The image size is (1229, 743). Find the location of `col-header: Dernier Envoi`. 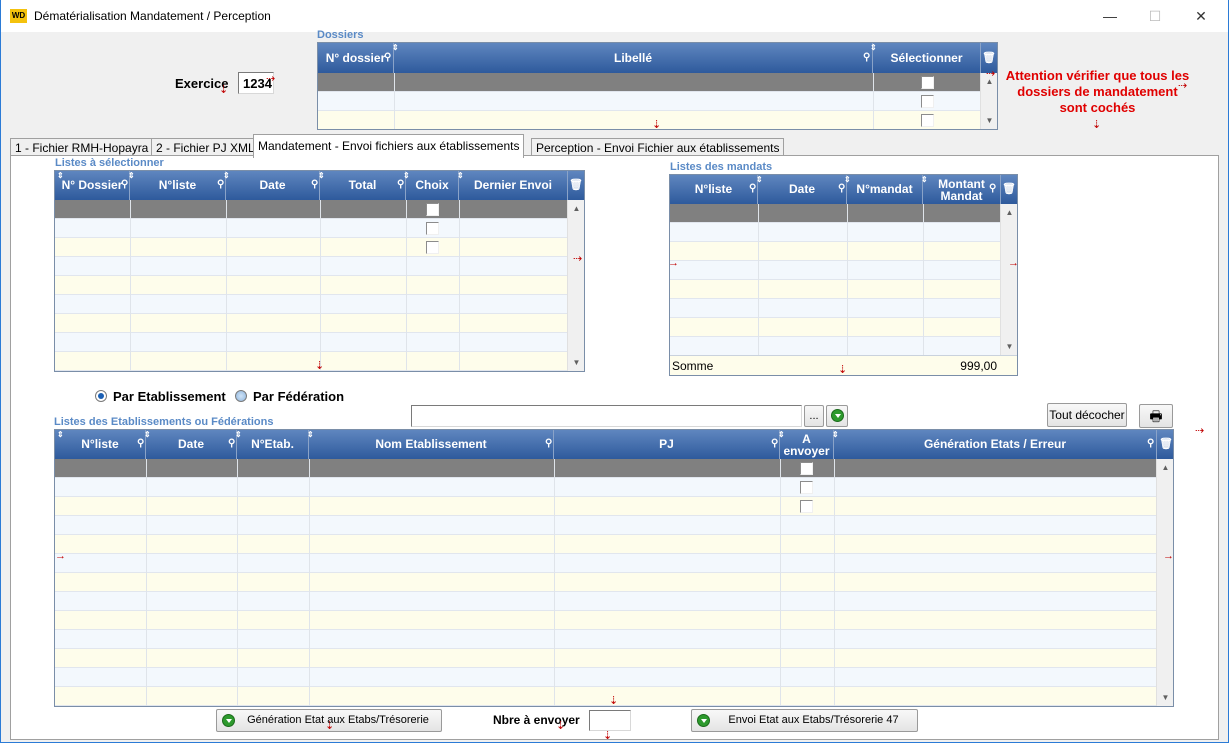

col-header: Dernier Envoi is located at coordinates (513, 185).